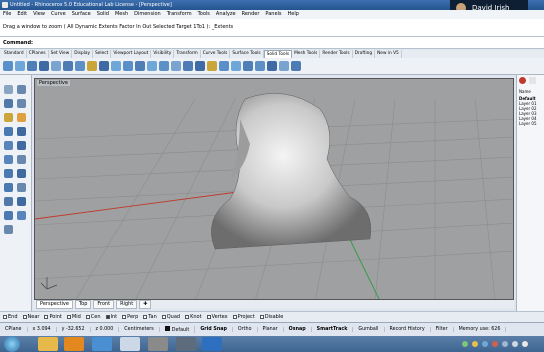 This screenshot has height=352, width=544. Describe the element at coordinates (152, 66) in the screenshot. I see `shell-tool-icon` at that location.